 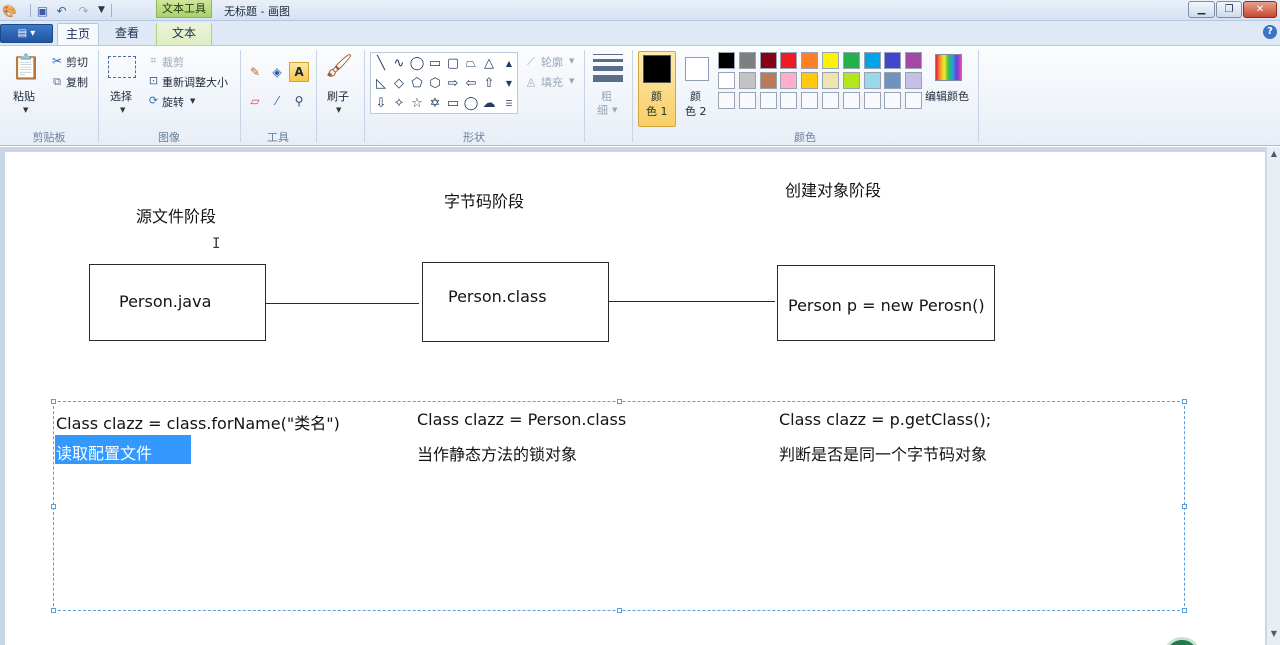 What do you see at coordinates (602, 110) in the screenshot?
I see `size-label-2: 细` at bounding box center [602, 110].